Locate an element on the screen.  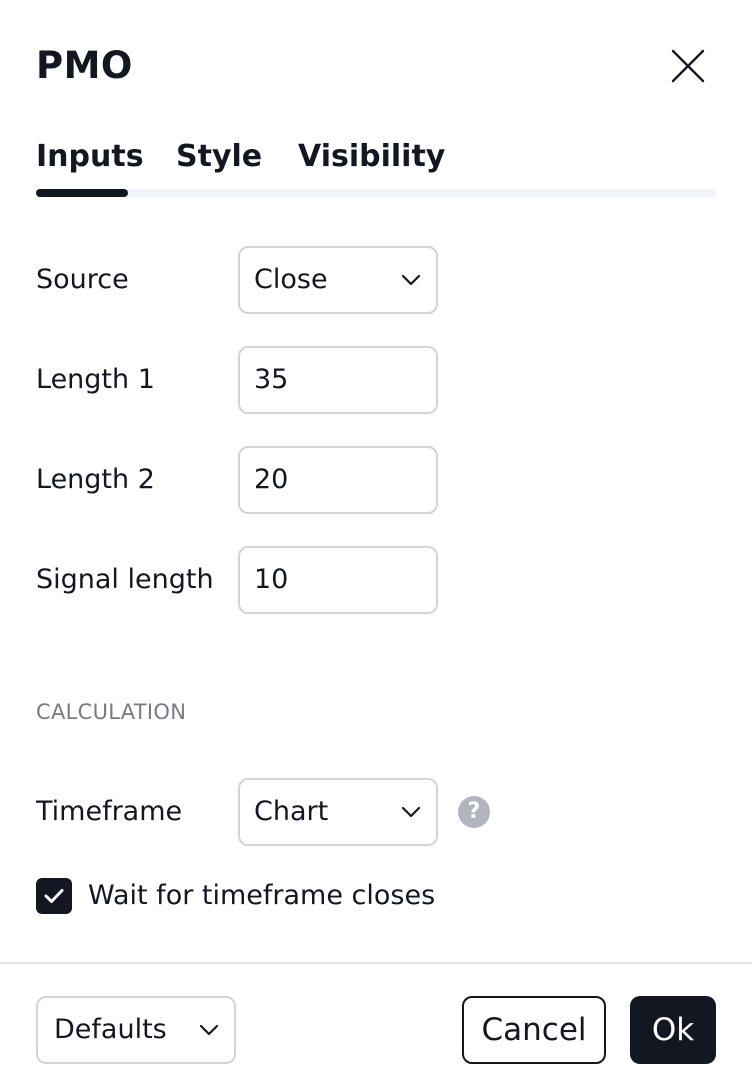
tab-inputs: Inputs is located at coordinates (90, 157).